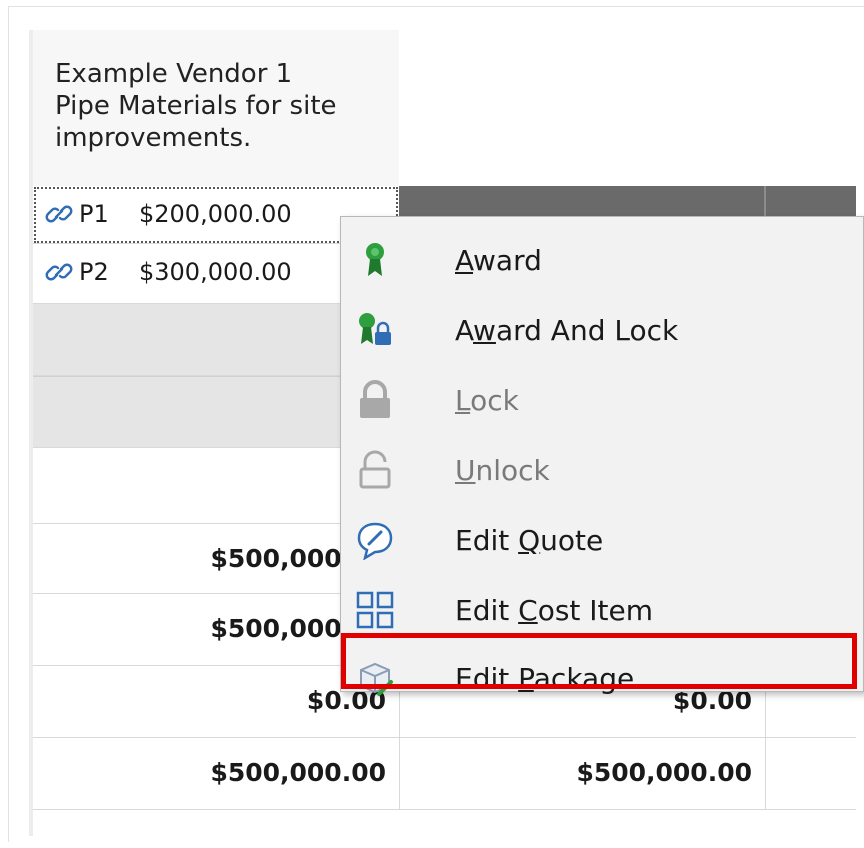  What do you see at coordinates (153, 138) in the screenshot?
I see `vendor-description-line2: improvements.` at bounding box center [153, 138].